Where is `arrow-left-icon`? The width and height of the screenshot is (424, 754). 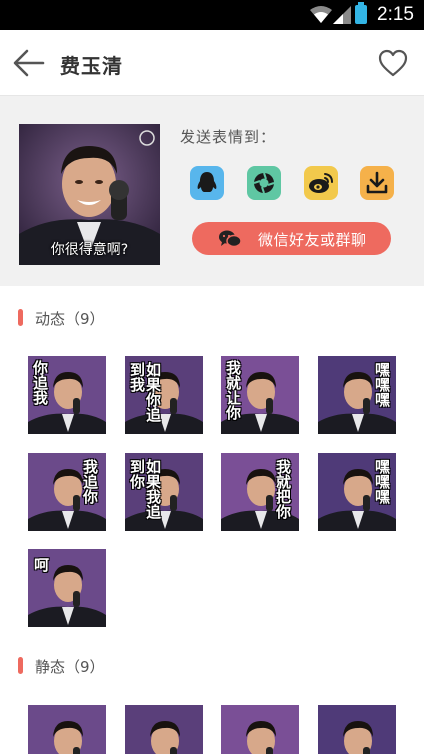
arrow-left-icon is located at coordinates (29, 63).